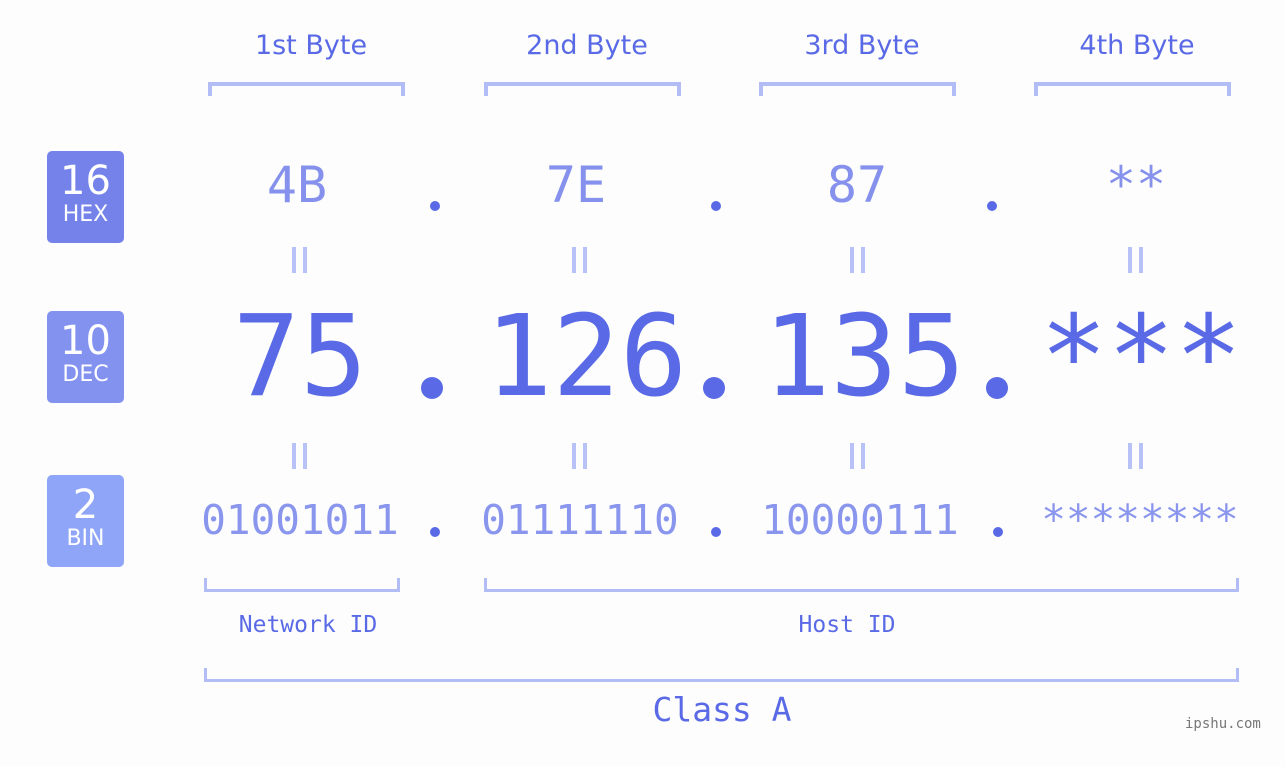 This screenshot has width=1285, height=767. I want to click on watermark: ipshu.com, so click(1223, 724).